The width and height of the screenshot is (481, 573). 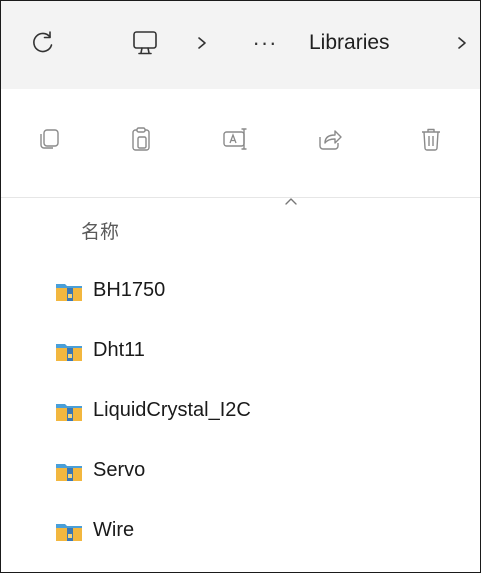 I want to click on share-icon, so click(x=330, y=140).